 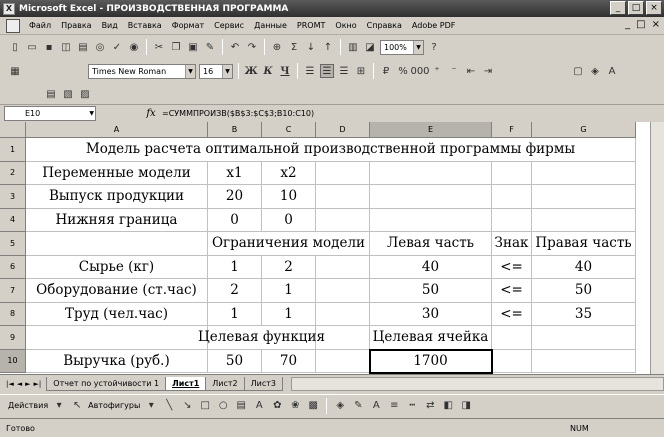 I want to click on next-sheet-button: ►, so click(x=27, y=384).